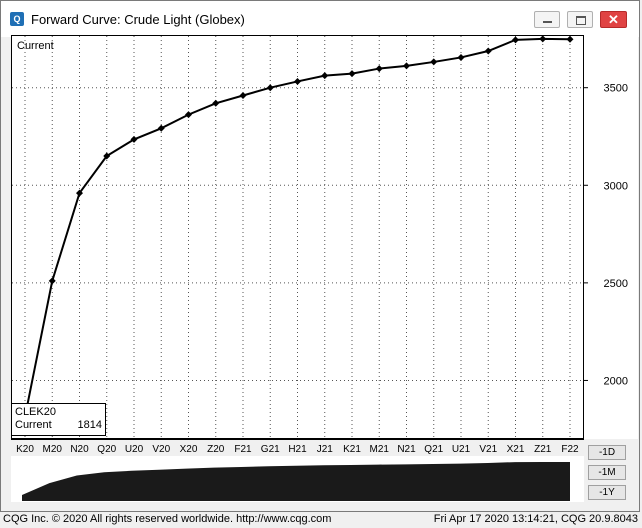 The width and height of the screenshot is (642, 528). What do you see at coordinates (607, 492) in the screenshot?
I see `range-1y-button: -1Y` at bounding box center [607, 492].